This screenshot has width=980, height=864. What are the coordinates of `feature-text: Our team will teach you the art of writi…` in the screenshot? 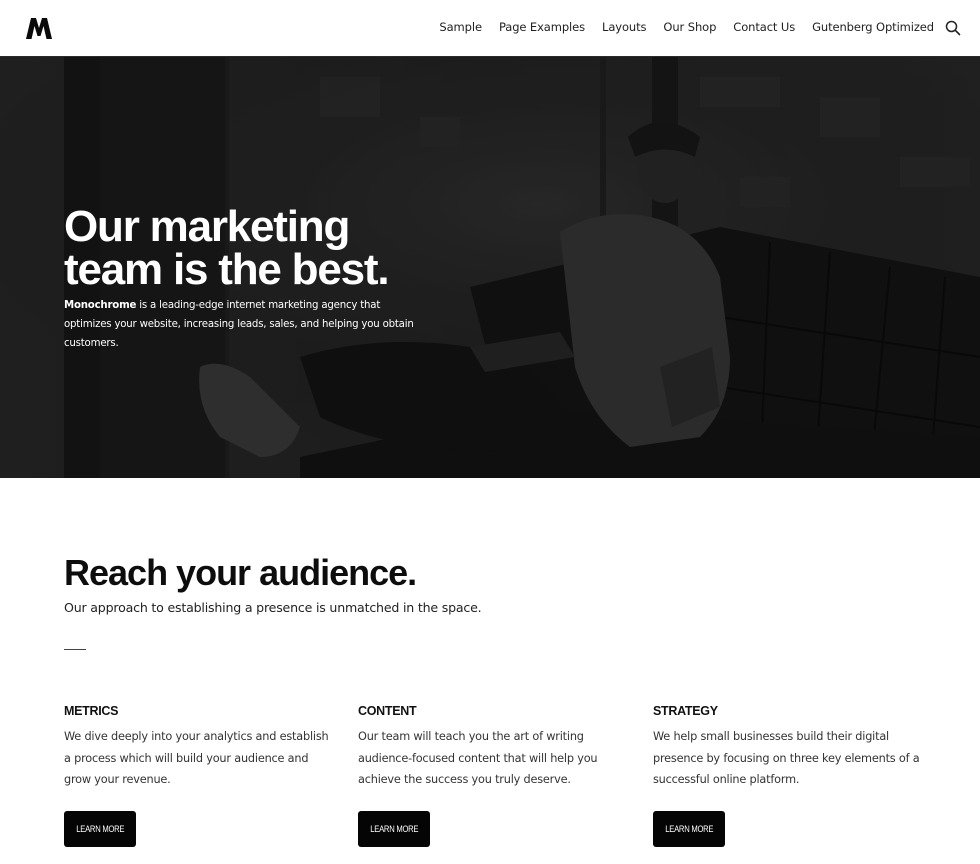 It's located at (478, 758).